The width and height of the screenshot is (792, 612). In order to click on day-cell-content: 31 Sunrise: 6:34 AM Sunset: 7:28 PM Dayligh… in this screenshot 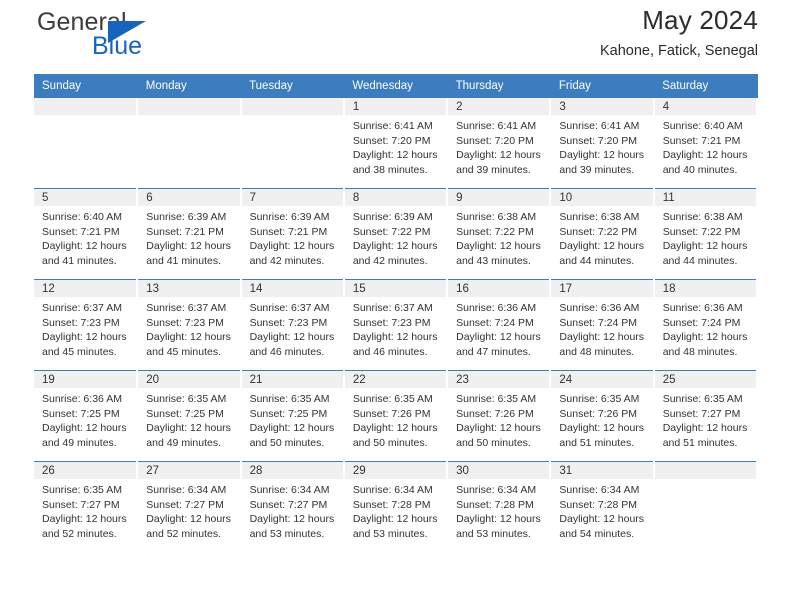, I will do `click(602, 507)`.